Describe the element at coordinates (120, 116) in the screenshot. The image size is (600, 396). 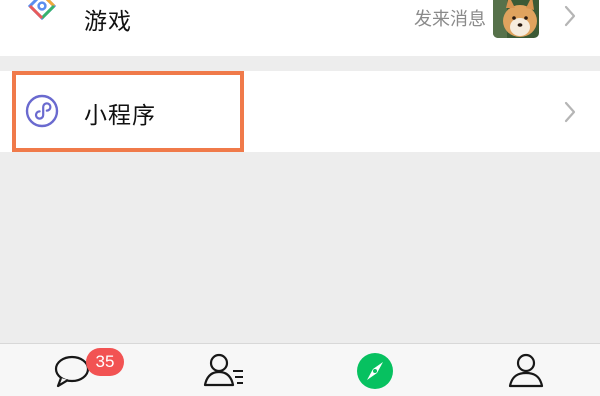
I see `mini-programs-label: 小程序` at that location.